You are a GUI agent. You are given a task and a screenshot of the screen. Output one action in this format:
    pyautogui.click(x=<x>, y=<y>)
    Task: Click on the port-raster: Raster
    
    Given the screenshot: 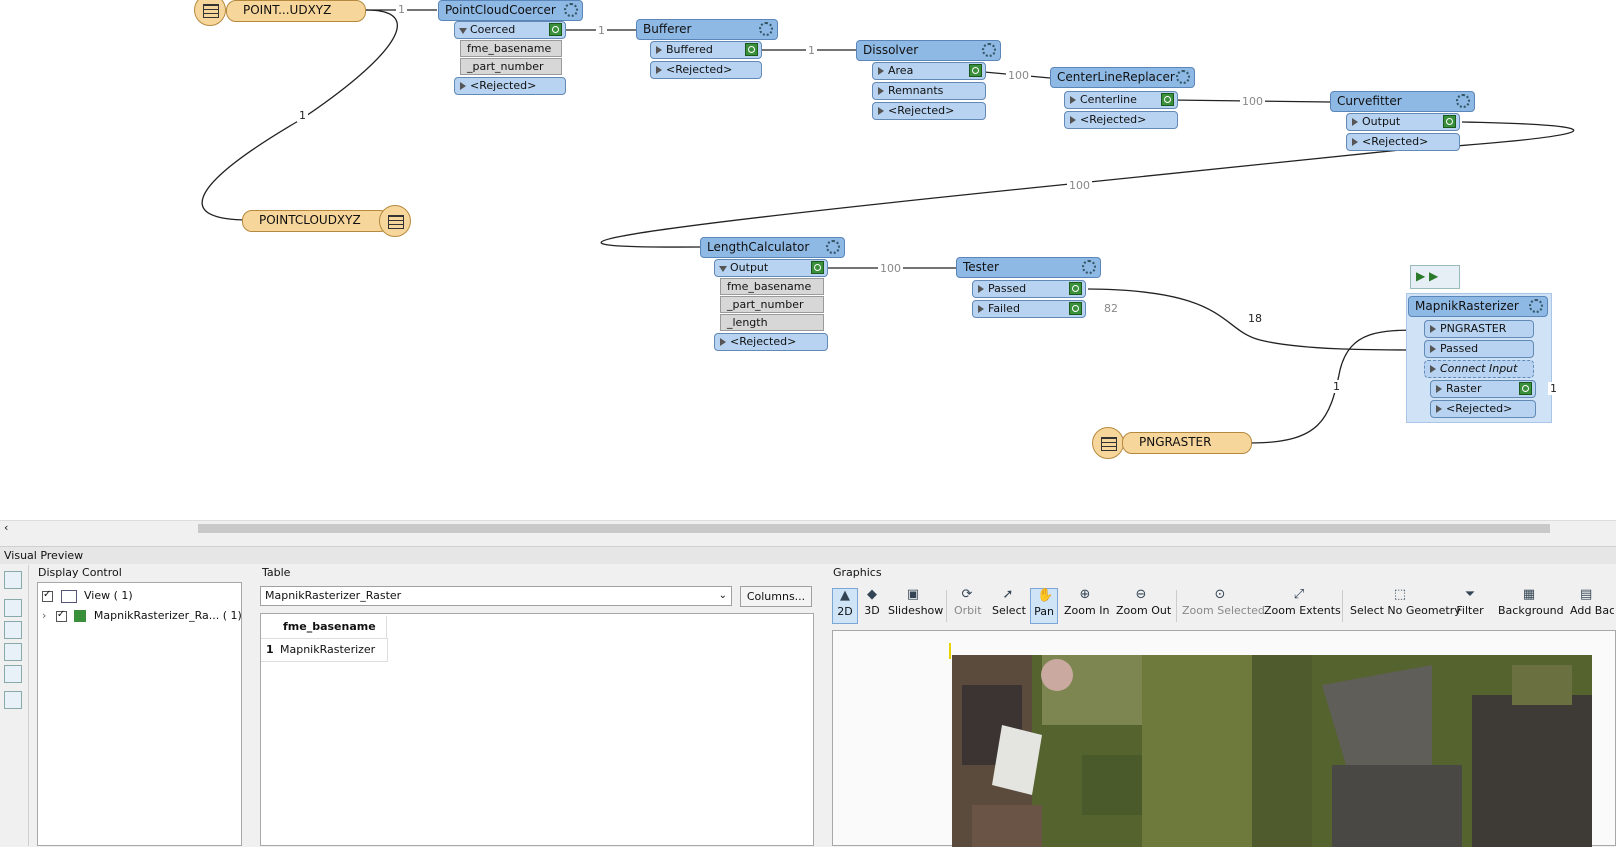 What is the action you would take?
    pyautogui.click(x=1483, y=389)
    